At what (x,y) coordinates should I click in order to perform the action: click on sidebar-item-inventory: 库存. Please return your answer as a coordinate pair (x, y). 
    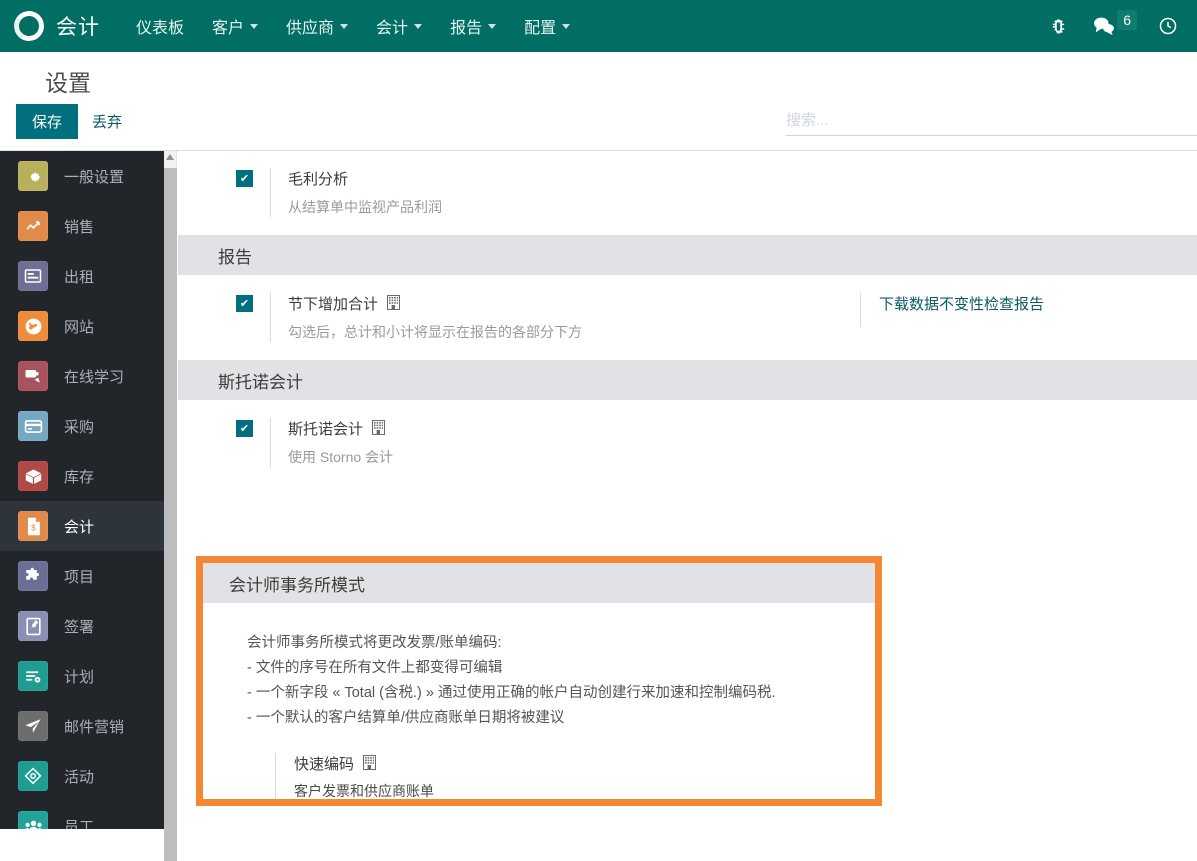
    Looking at the image, I should click on (82, 476).